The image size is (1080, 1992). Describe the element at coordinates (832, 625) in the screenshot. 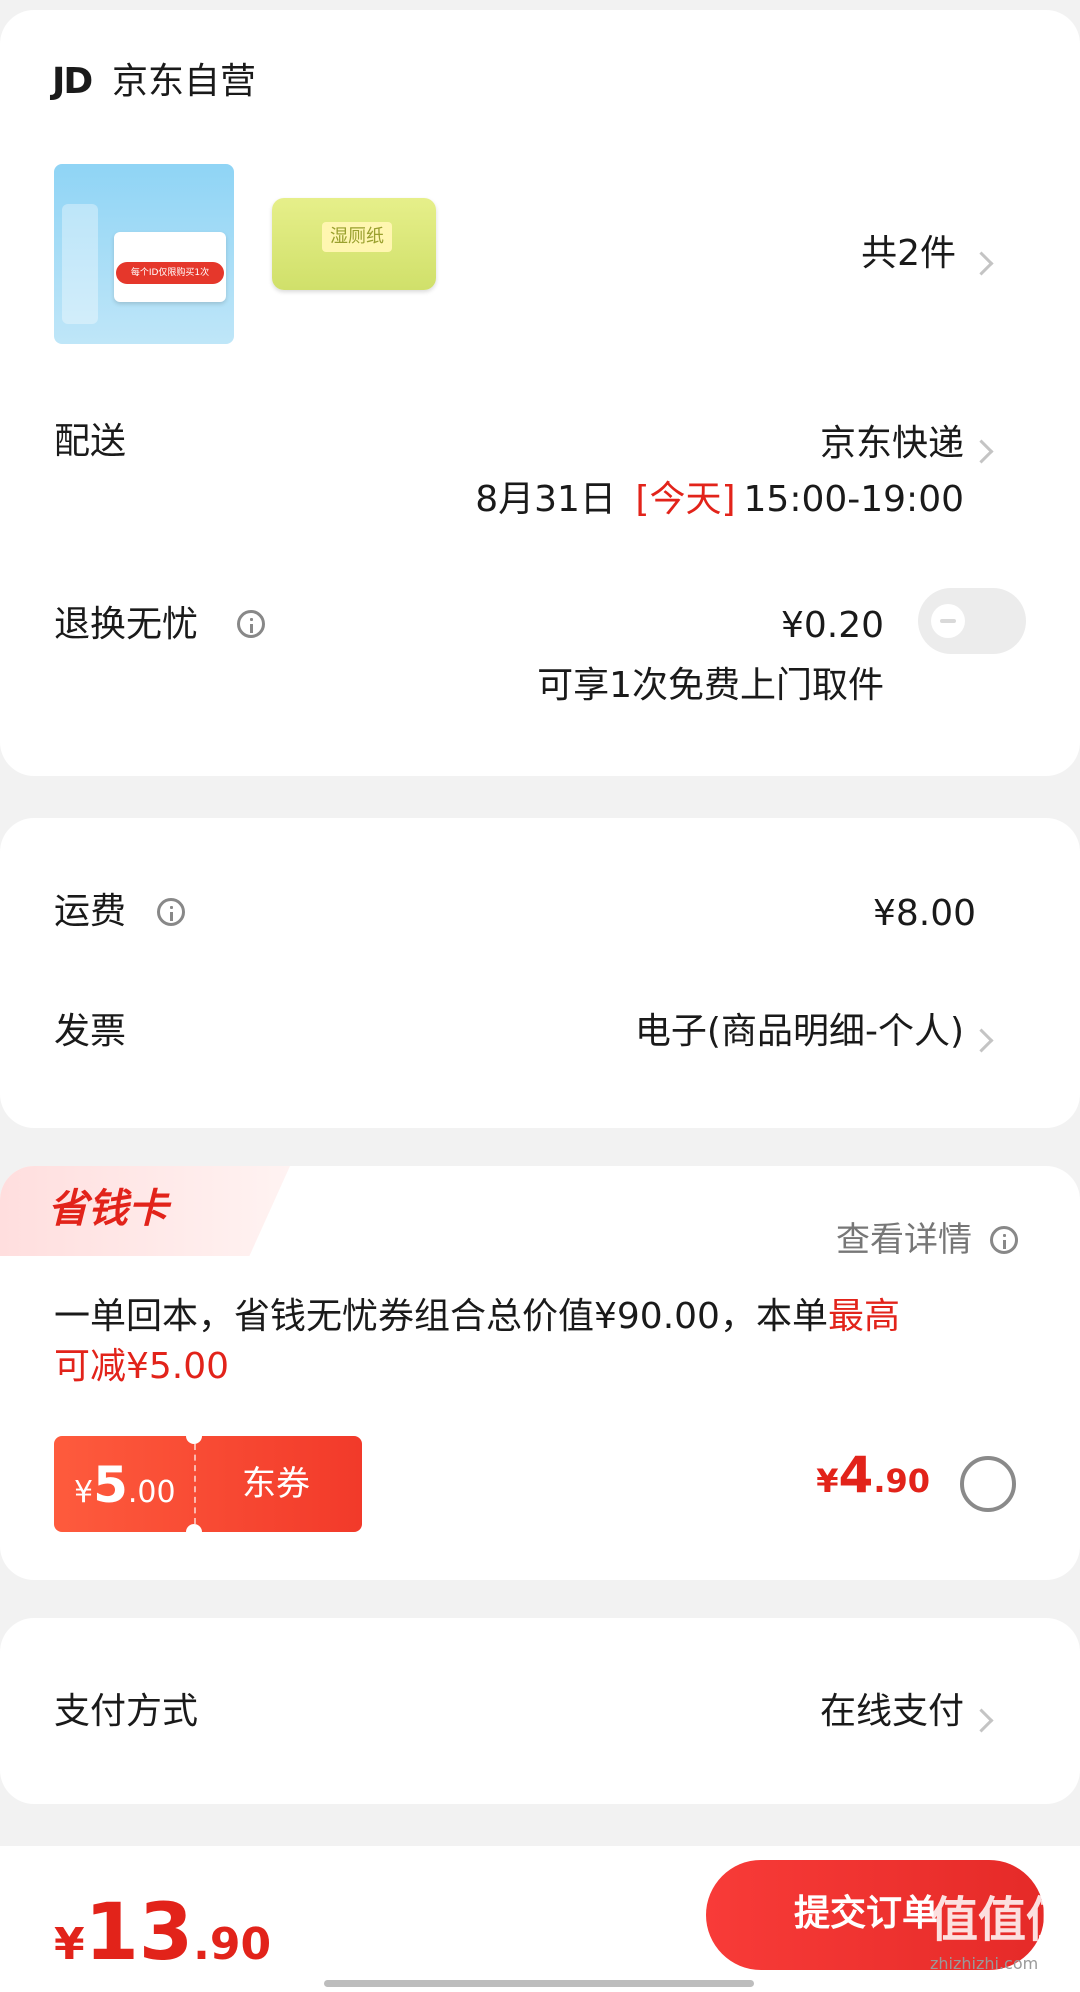

I see `return-insurance-price: ¥0.20` at that location.